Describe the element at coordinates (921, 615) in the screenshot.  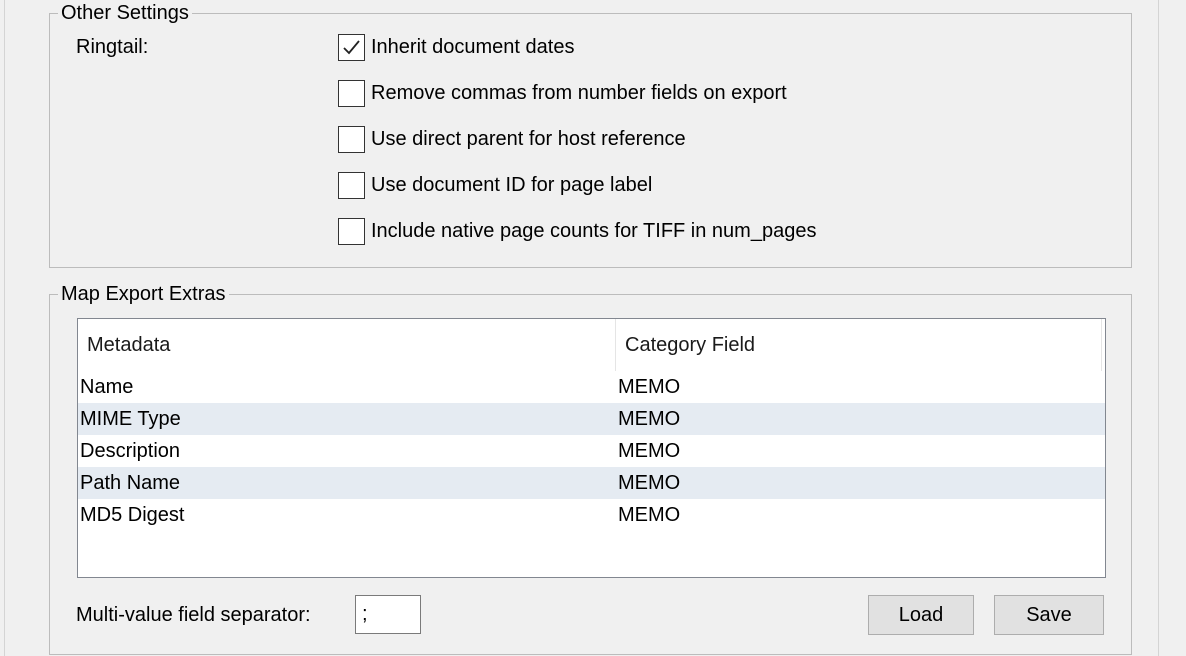
I see `load-button: Load` at that location.